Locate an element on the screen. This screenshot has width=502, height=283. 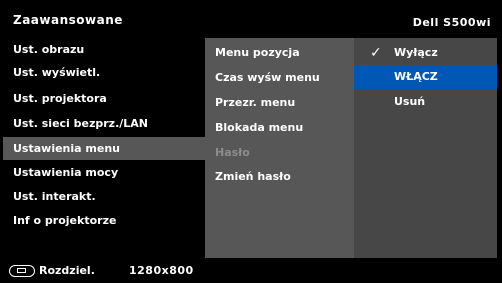
title-bar: Zaawansowane Dell S500wi is located at coordinates (250, 21).